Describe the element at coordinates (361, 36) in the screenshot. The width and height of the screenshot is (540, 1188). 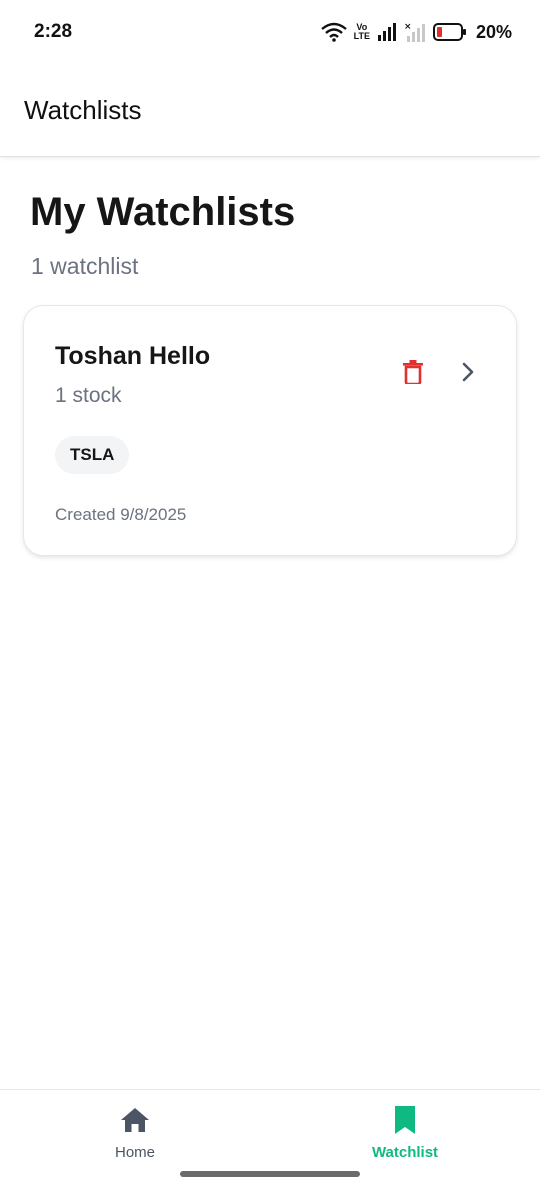
I see `volte-line2: LTE` at that location.